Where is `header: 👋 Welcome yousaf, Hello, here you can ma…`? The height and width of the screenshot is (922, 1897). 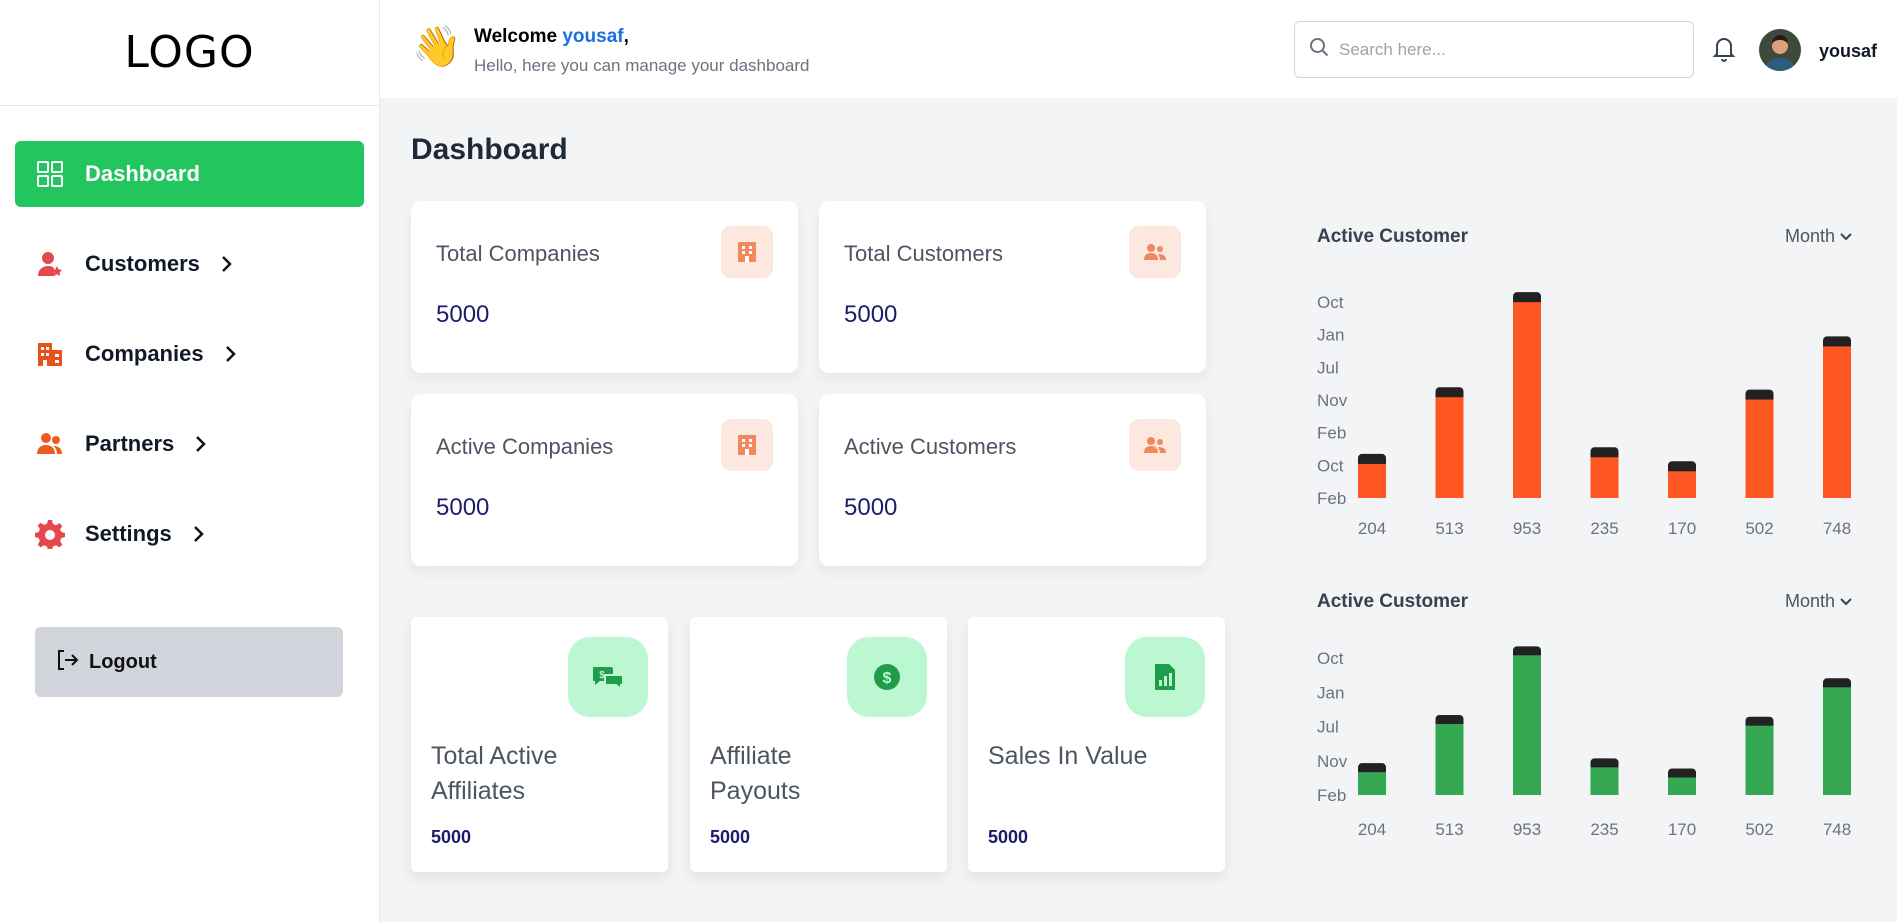
header: 👋 Welcome yousaf, Hello, here you can ma… is located at coordinates (1138, 49).